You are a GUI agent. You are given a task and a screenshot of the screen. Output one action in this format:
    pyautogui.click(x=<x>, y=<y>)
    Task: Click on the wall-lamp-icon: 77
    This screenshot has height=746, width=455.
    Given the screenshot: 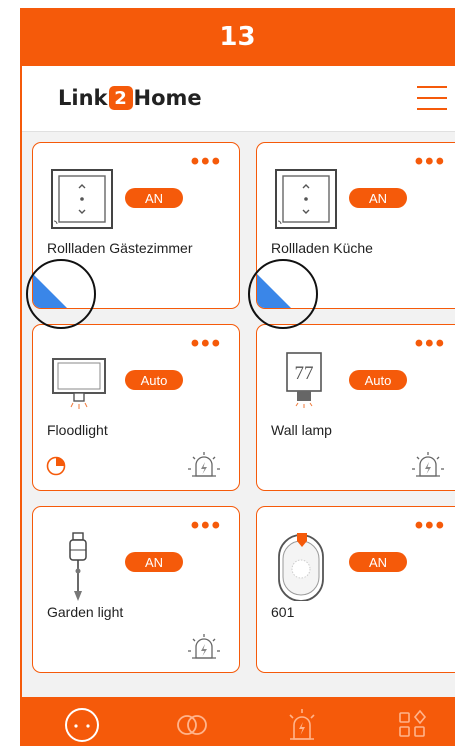 What is the action you would take?
    pyautogui.click(x=304, y=380)
    